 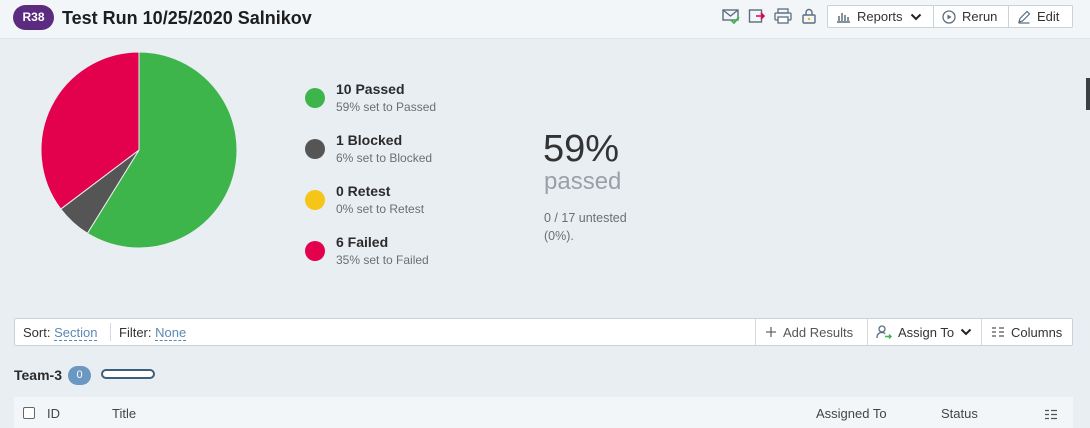 What do you see at coordinates (38, 375) in the screenshot?
I see `group-title: Team-3` at bounding box center [38, 375].